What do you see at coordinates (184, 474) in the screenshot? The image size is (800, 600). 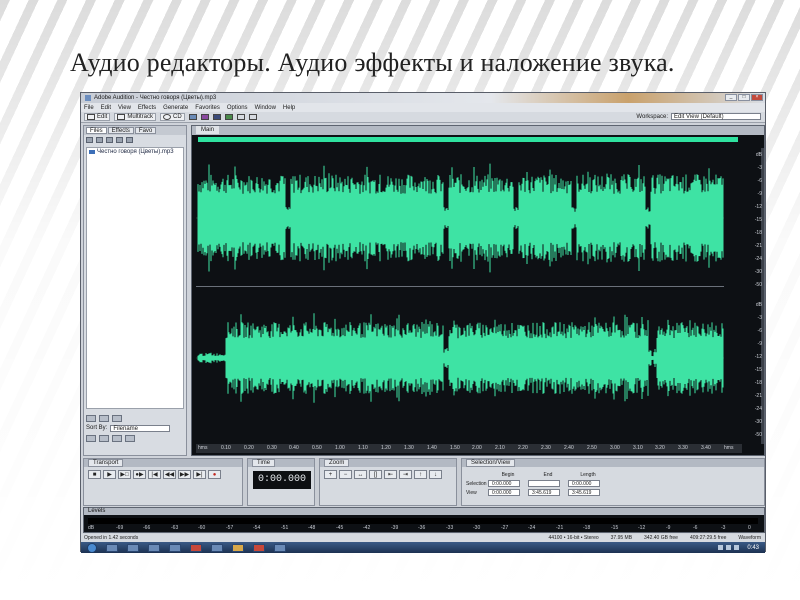 I see `fast-forward-button: ▶▶` at bounding box center [184, 474].